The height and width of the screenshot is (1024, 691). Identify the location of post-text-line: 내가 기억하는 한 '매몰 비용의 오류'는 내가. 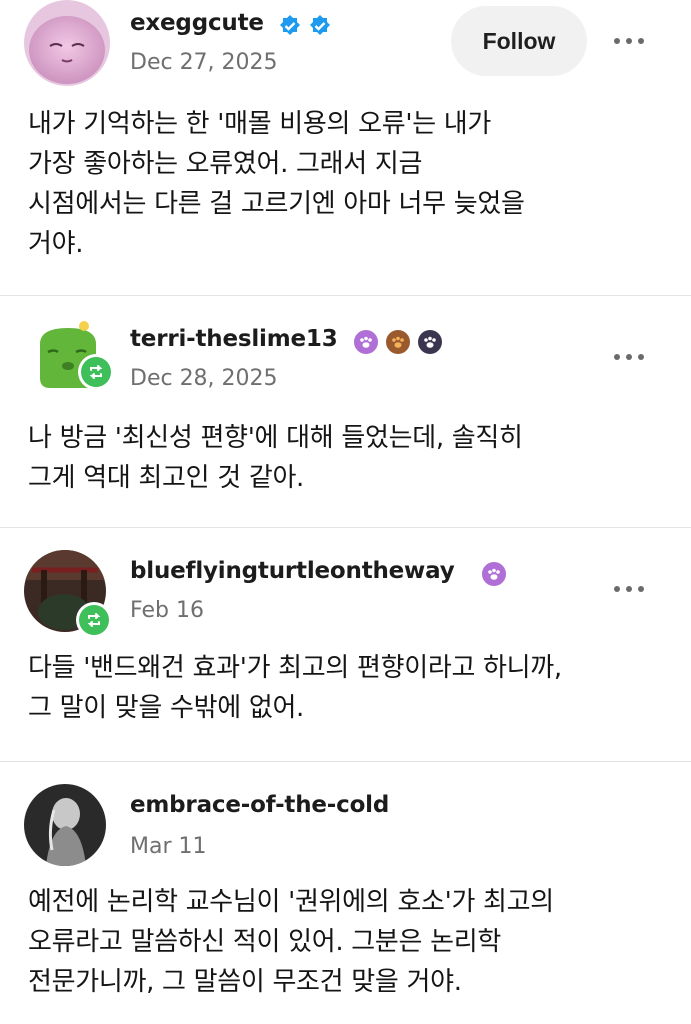
(260, 124).